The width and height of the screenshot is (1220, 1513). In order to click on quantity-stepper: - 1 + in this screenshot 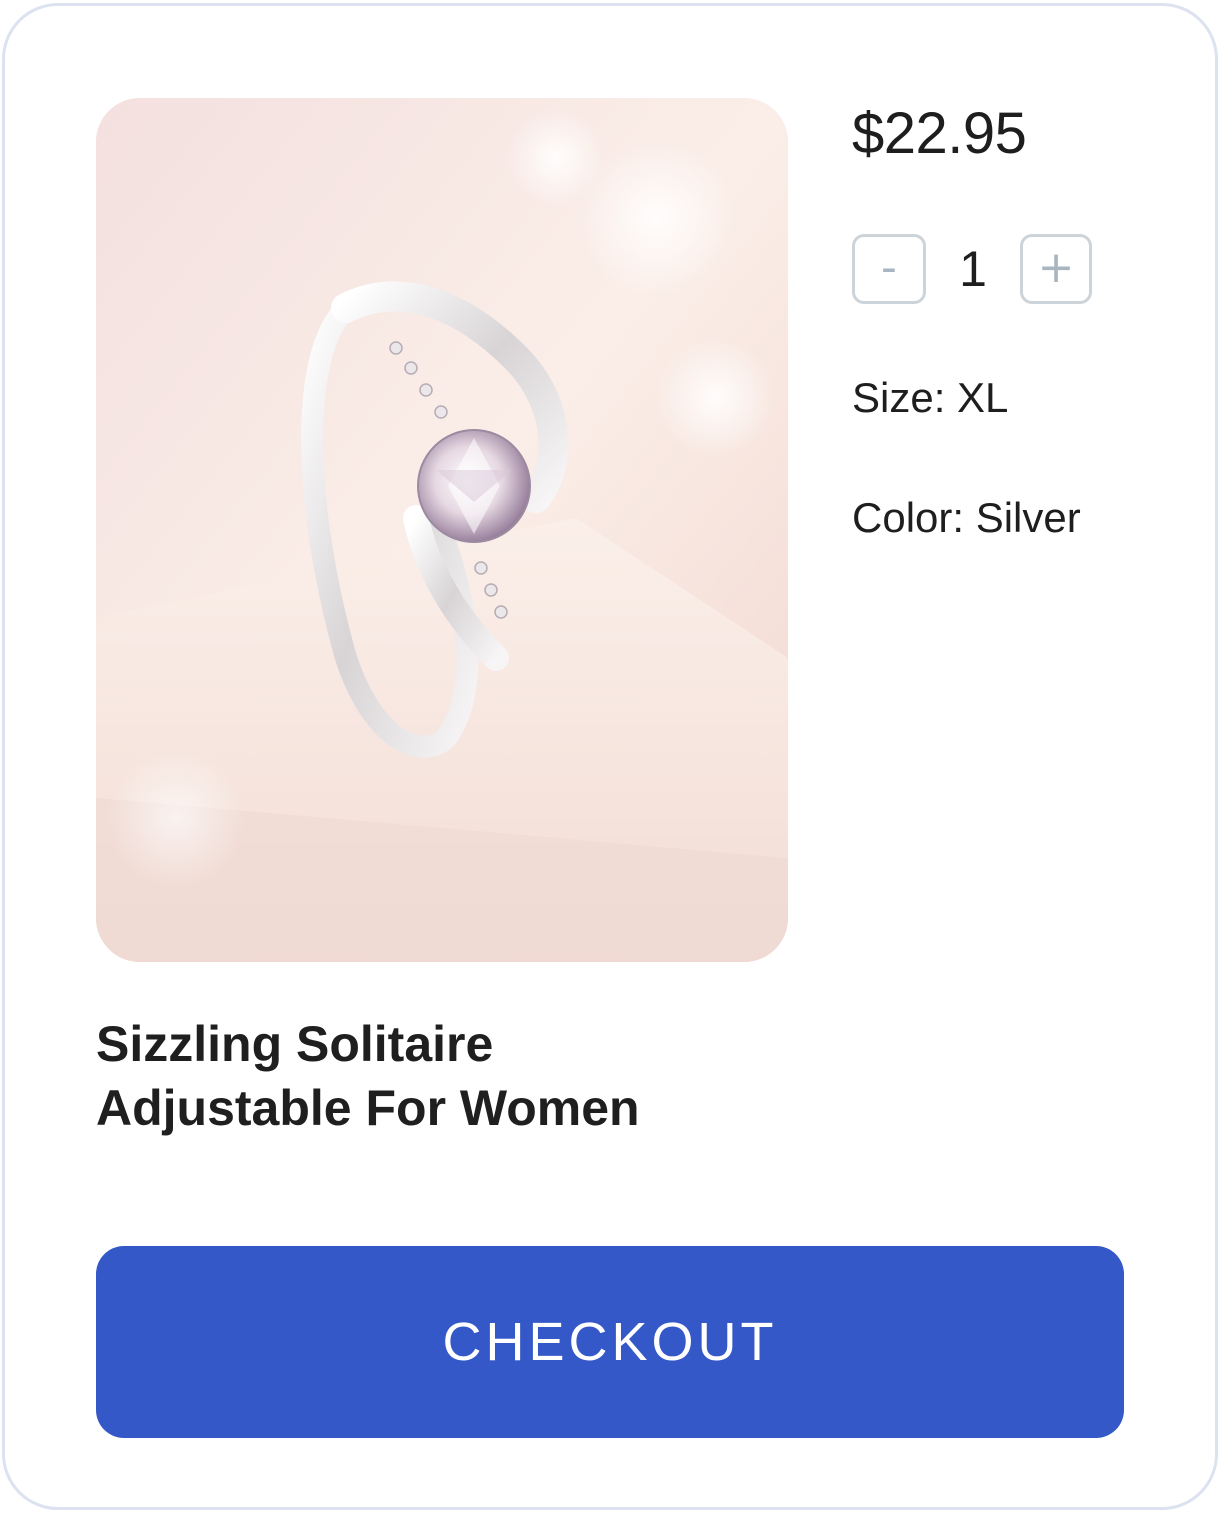, I will do `click(982, 270)`.